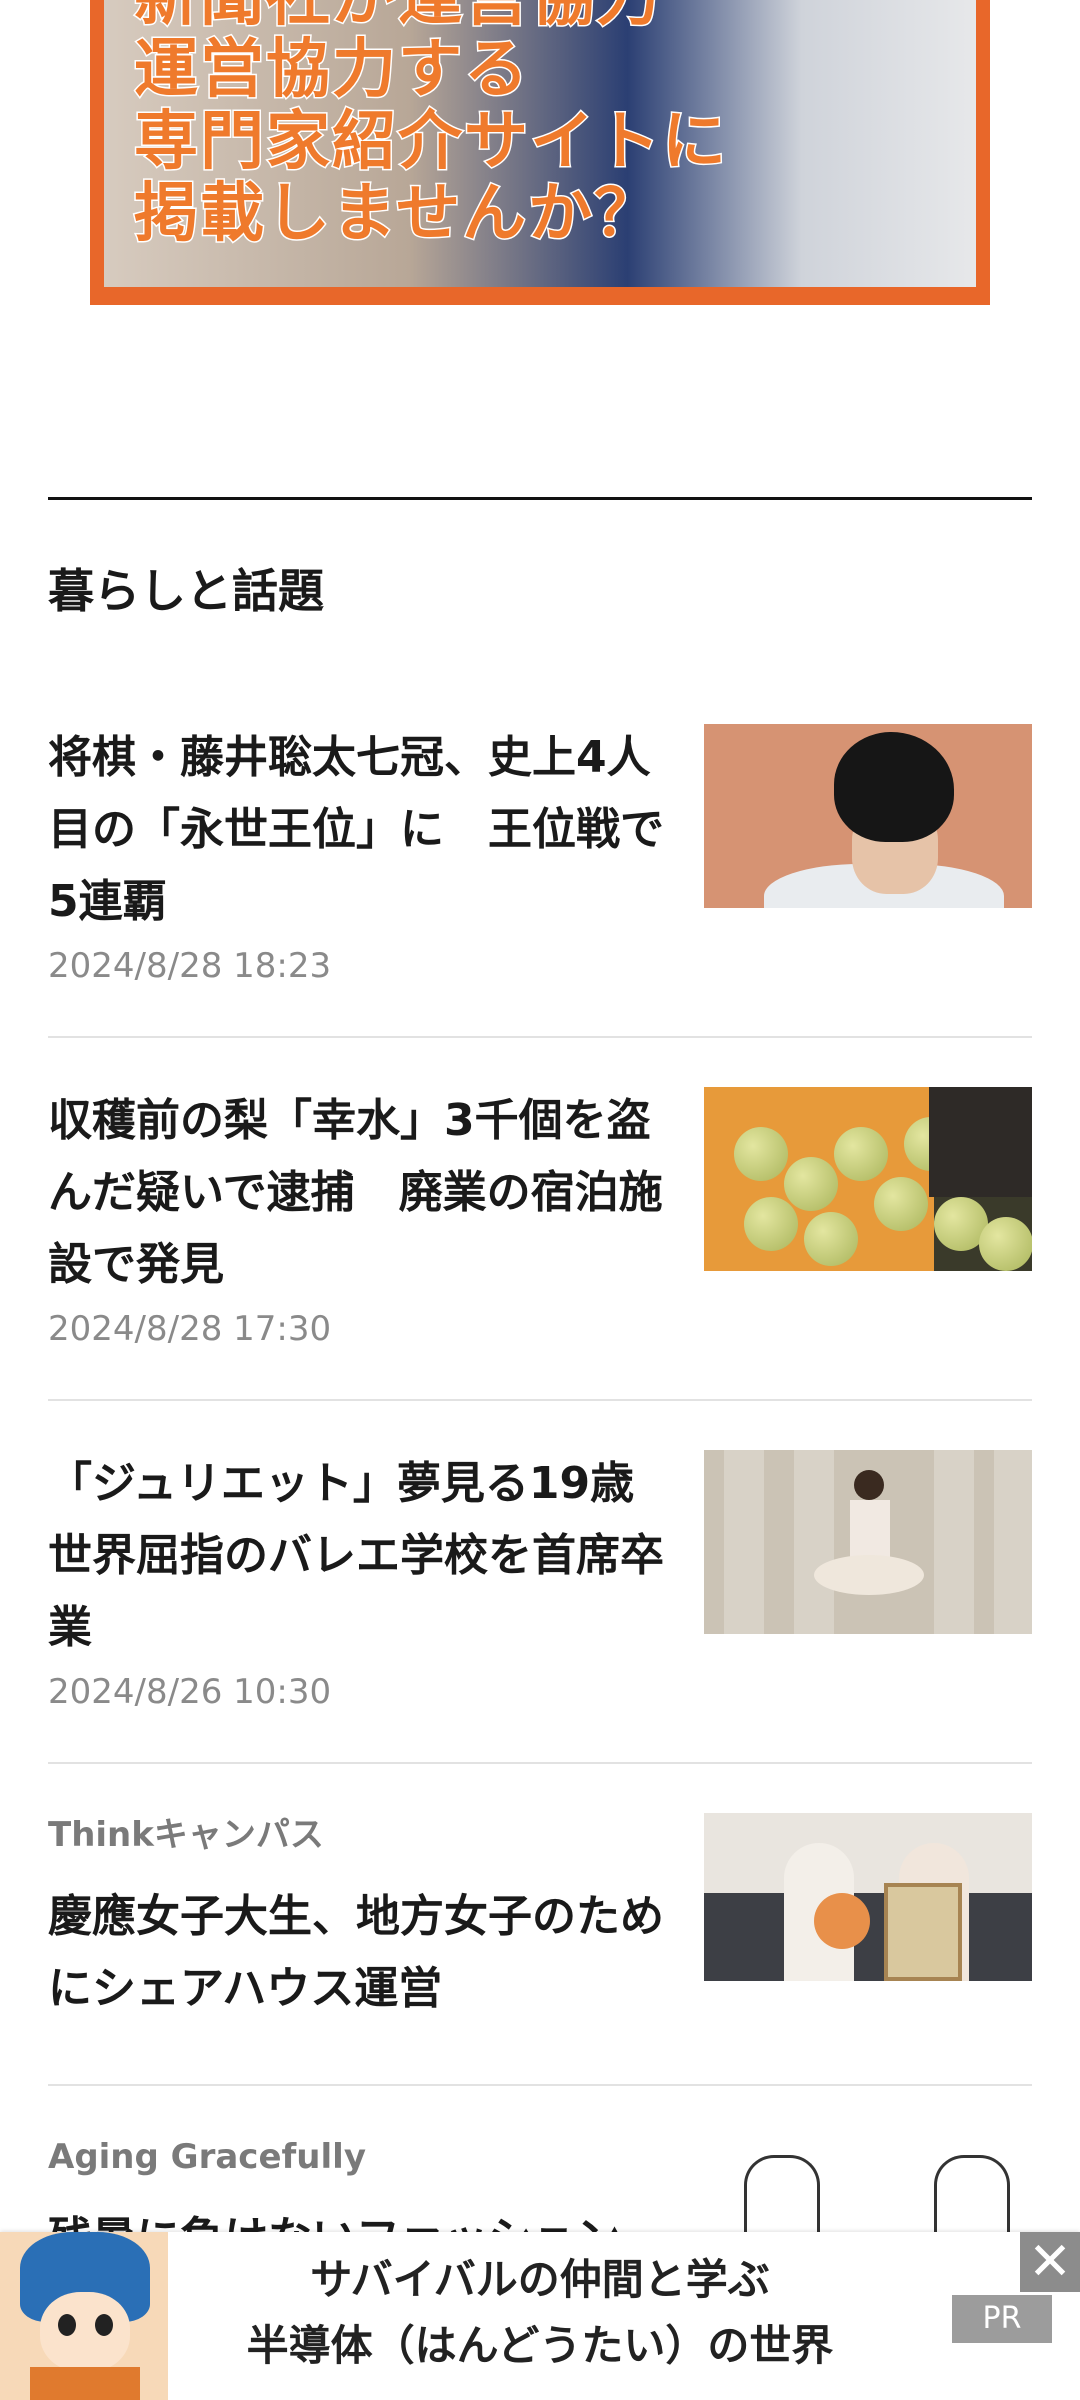 The image size is (1080, 2400). Describe the element at coordinates (190, 966) in the screenshot. I see `article-date: 2024/8/28 18:23` at that location.